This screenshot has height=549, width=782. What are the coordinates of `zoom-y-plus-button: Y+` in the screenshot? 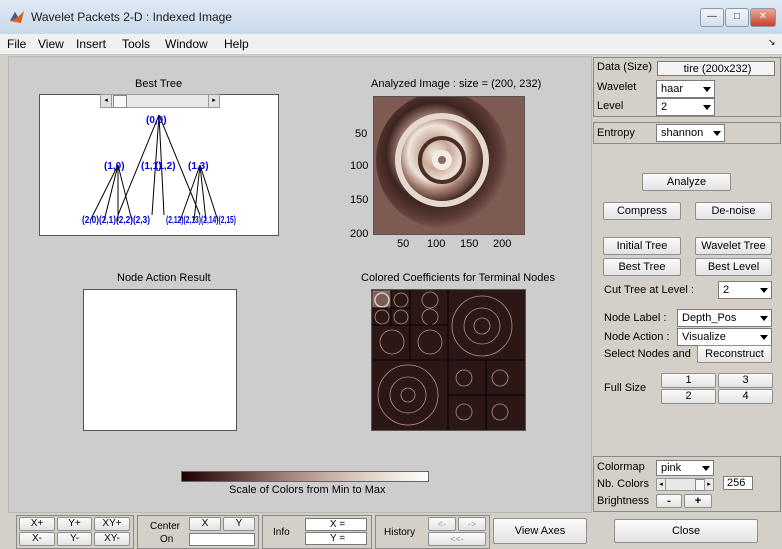 It's located at (74, 524).